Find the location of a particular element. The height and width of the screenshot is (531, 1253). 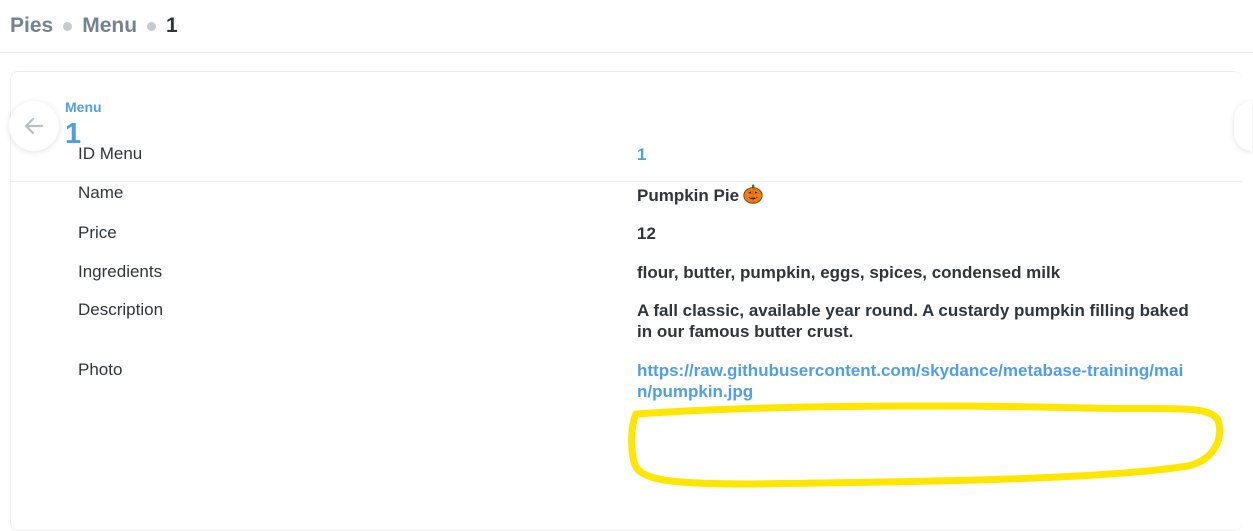

next-record-button is located at coordinates (1243, 126).